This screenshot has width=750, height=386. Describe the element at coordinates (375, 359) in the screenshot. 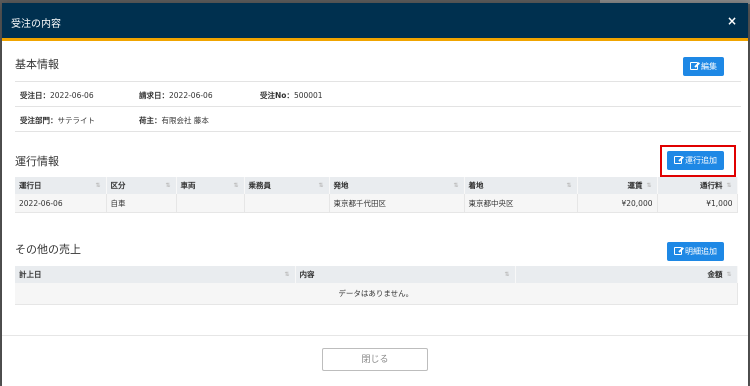

I see `close-button: 閉じる` at that location.